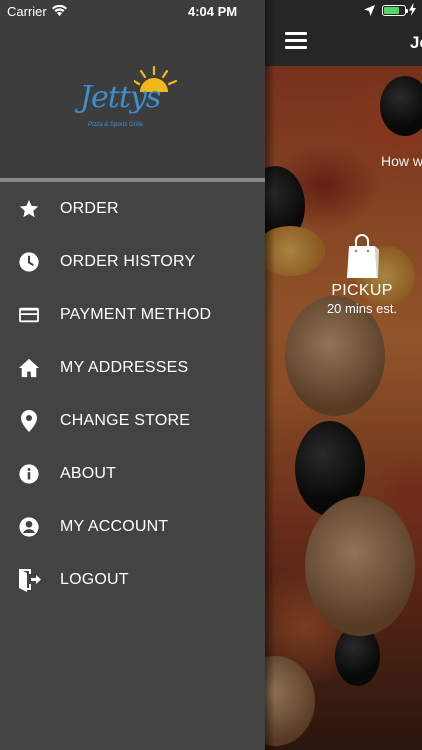  What do you see at coordinates (132, 579) in the screenshot?
I see `menu-item-logout: LOGOUT` at bounding box center [132, 579].